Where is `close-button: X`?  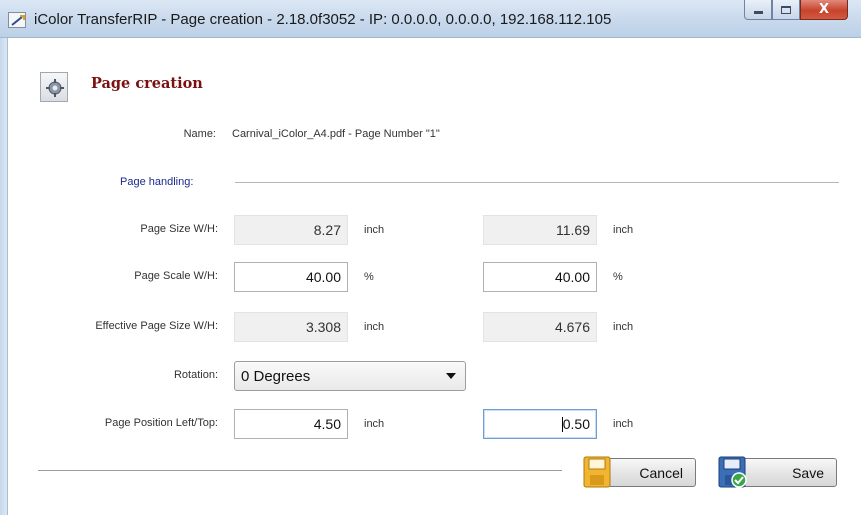
close-button: X is located at coordinates (824, 10).